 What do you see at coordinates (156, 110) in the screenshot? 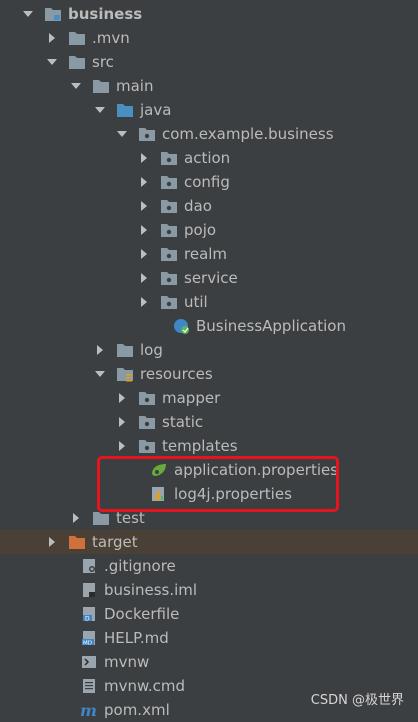
I see `tree-label: java` at bounding box center [156, 110].